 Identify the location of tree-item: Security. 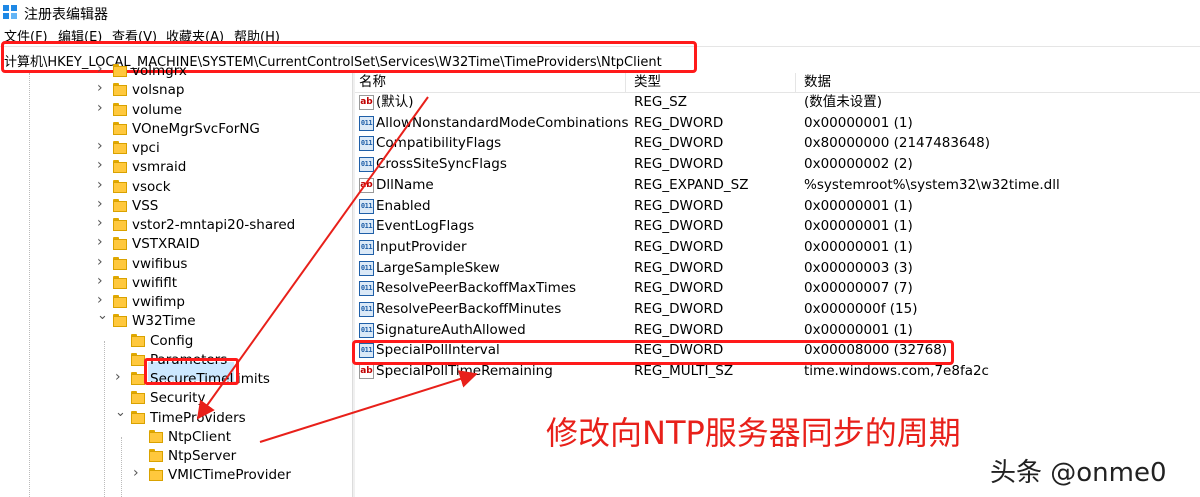
(176, 398).